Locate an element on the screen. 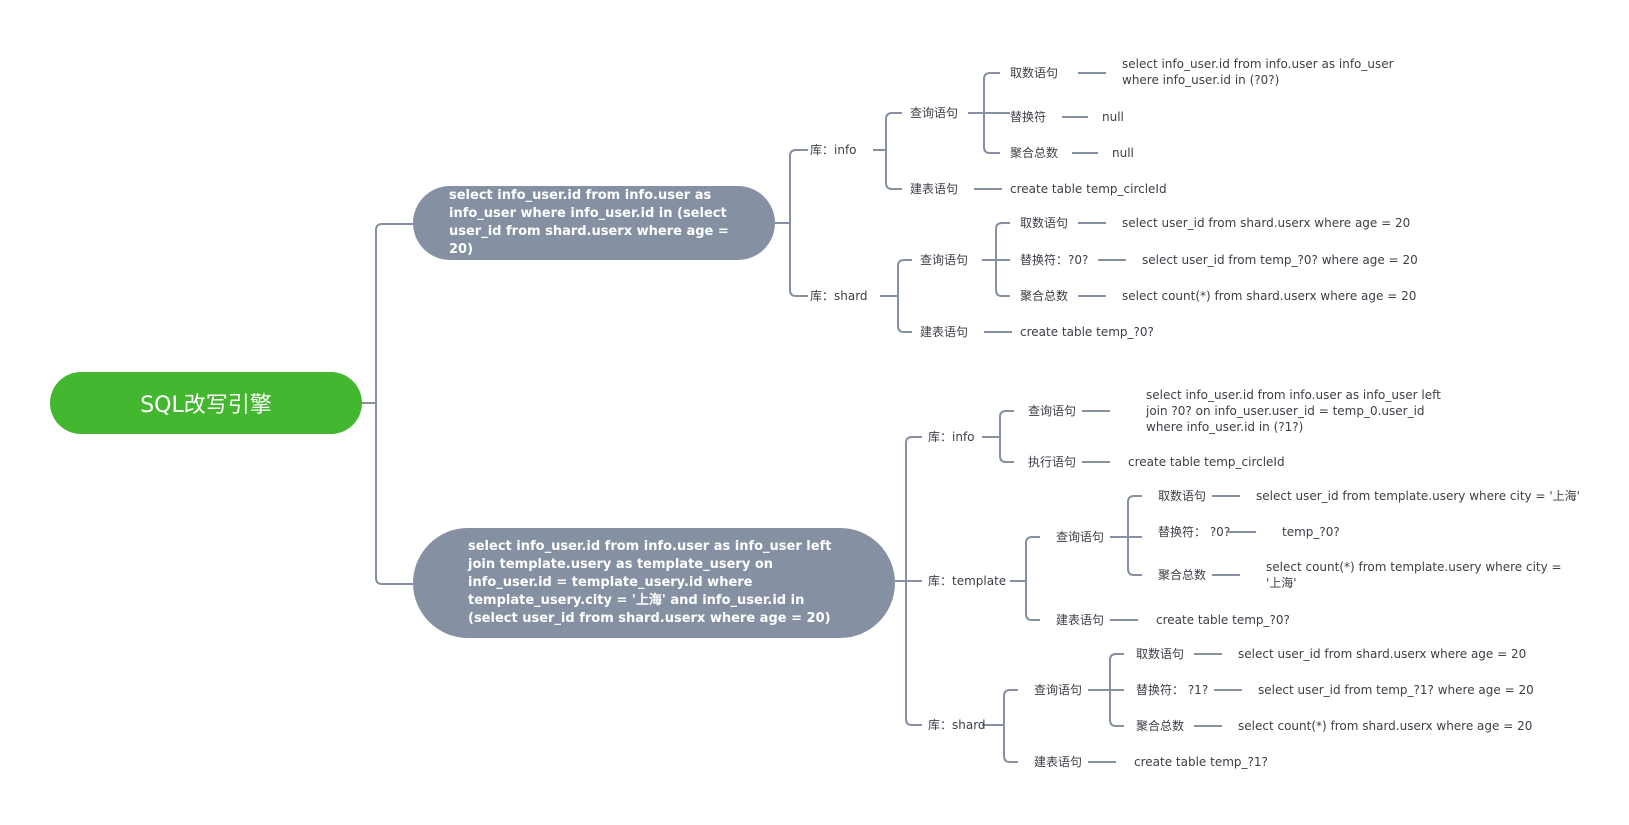  replace-node: 替换符： ?1? is located at coordinates (1172, 690).